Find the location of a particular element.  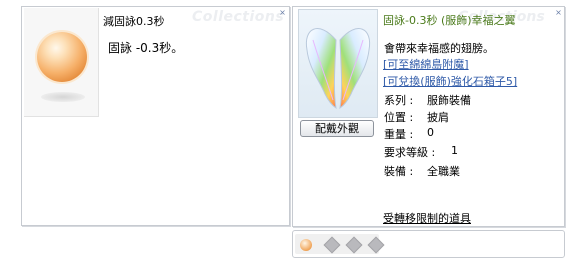

stat-label-weight: 重量 : is located at coordinates (399, 134).